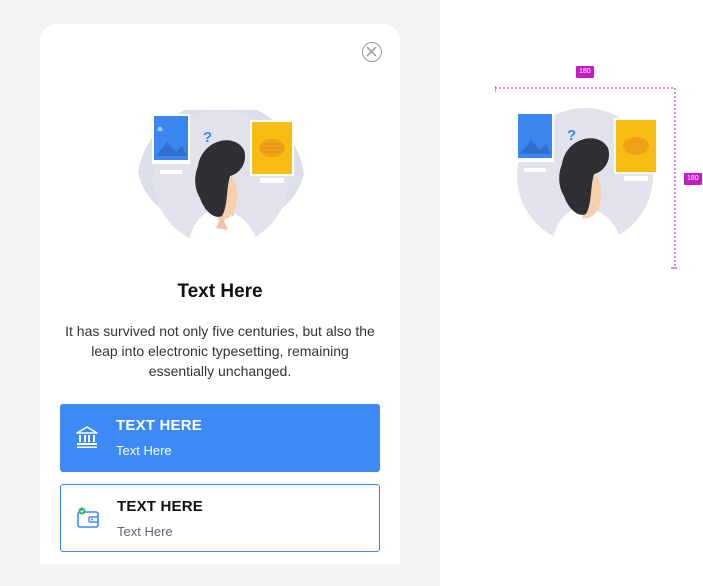  I want to click on person-thinking-illustration: ?, so click(221, 178).